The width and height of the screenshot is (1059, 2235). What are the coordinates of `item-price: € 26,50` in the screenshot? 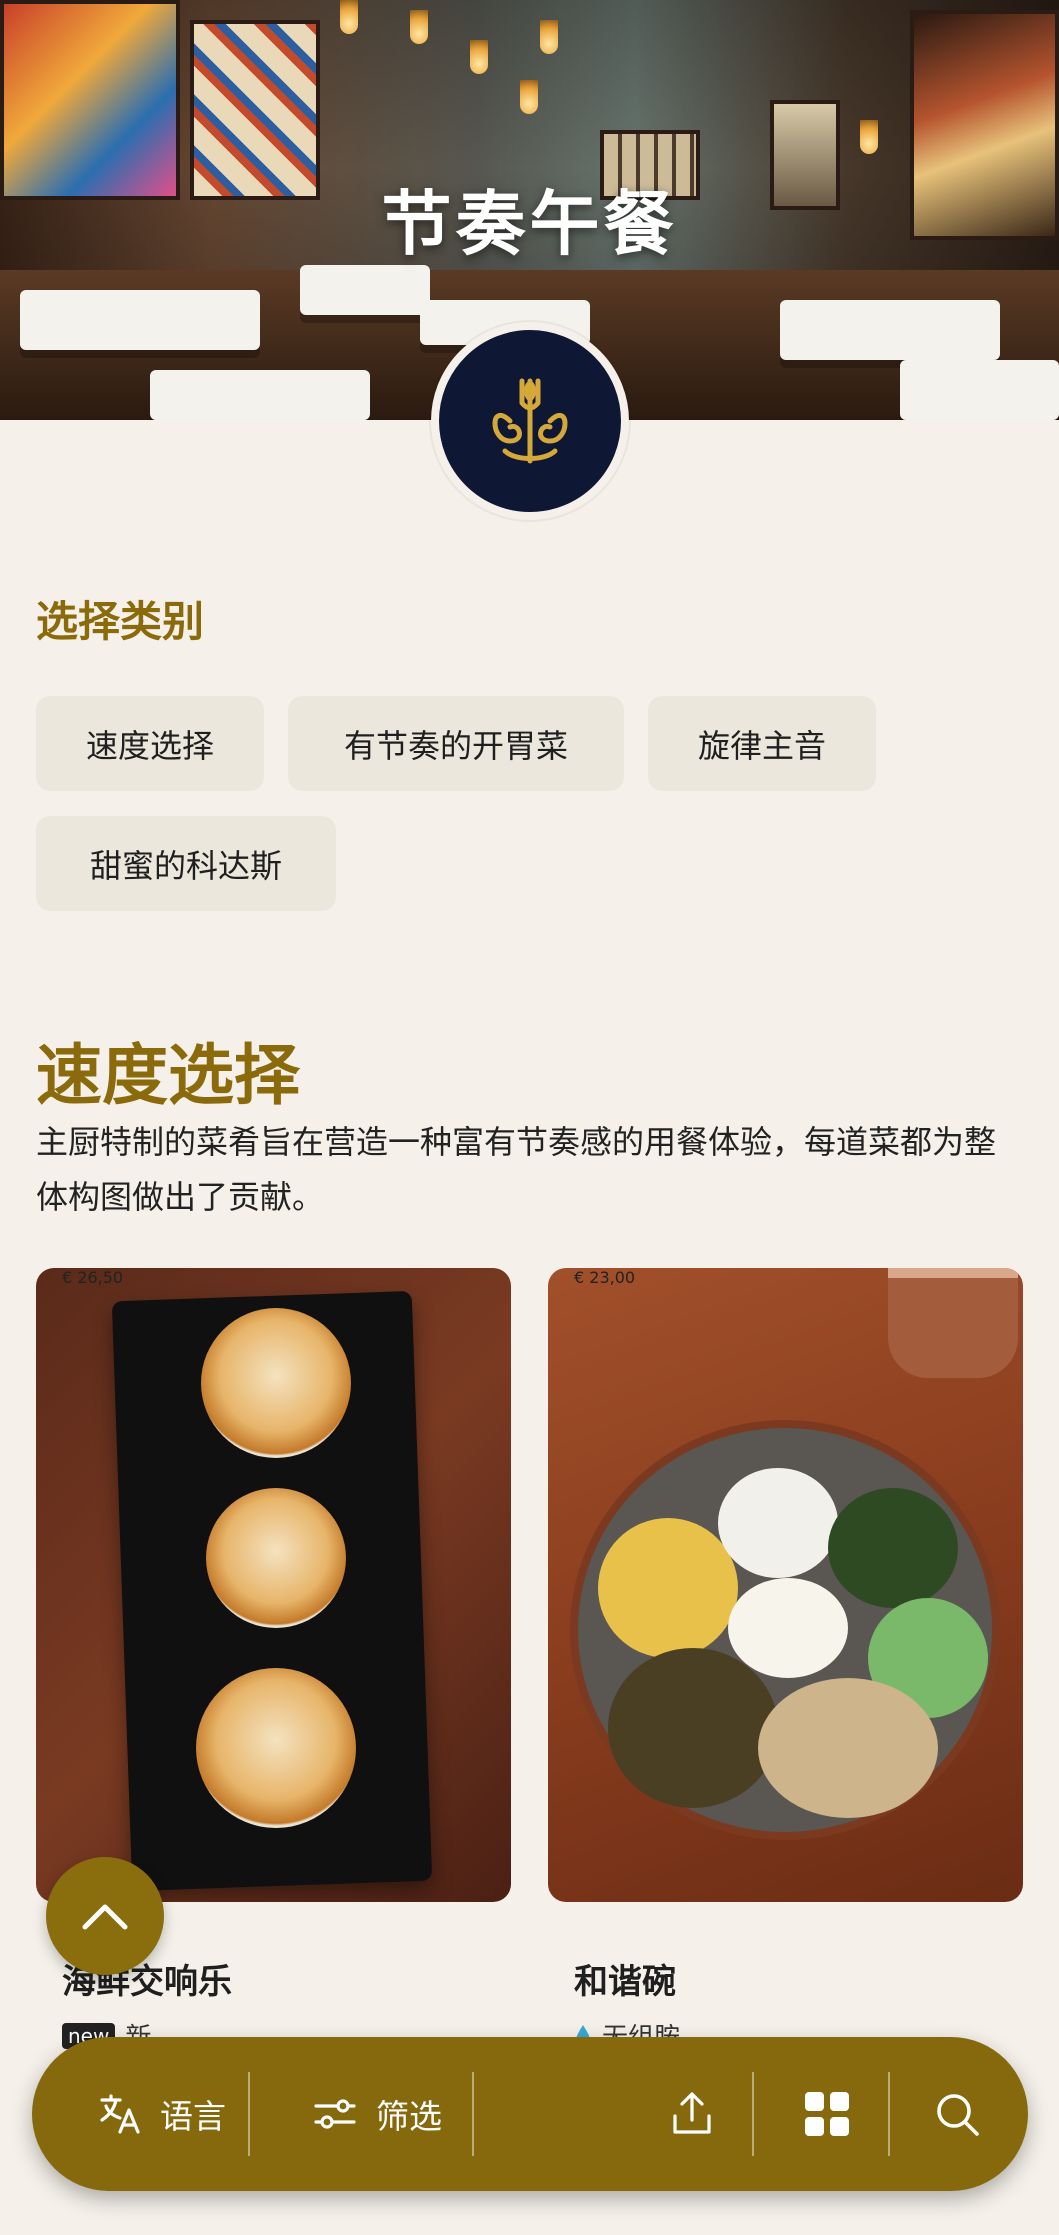 It's located at (93, 1277).